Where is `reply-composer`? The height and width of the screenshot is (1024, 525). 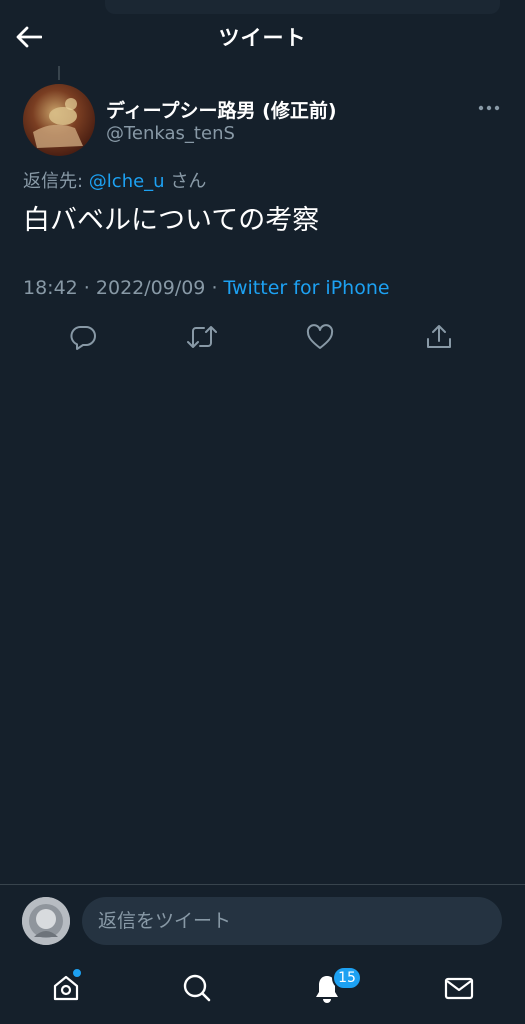
reply-composer is located at coordinates (262, 920).